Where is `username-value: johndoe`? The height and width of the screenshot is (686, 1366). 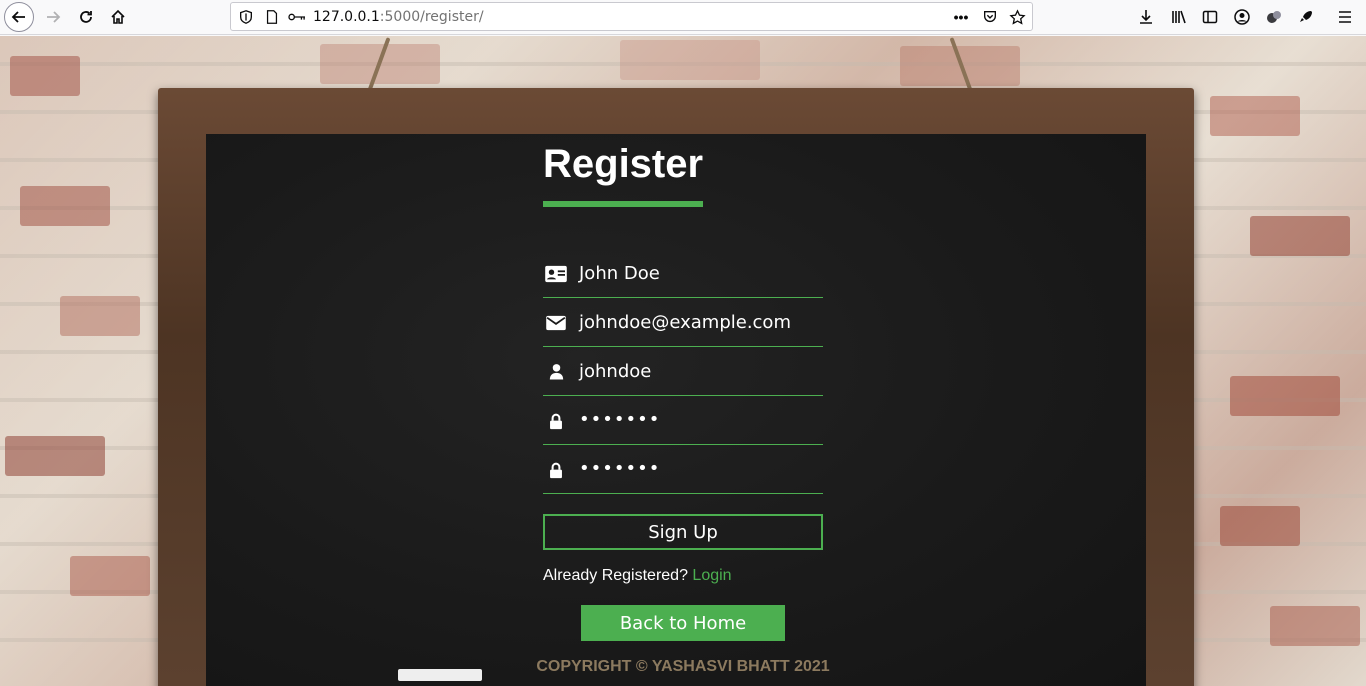 username-value: johndoe is located at coordinates (615, 371).